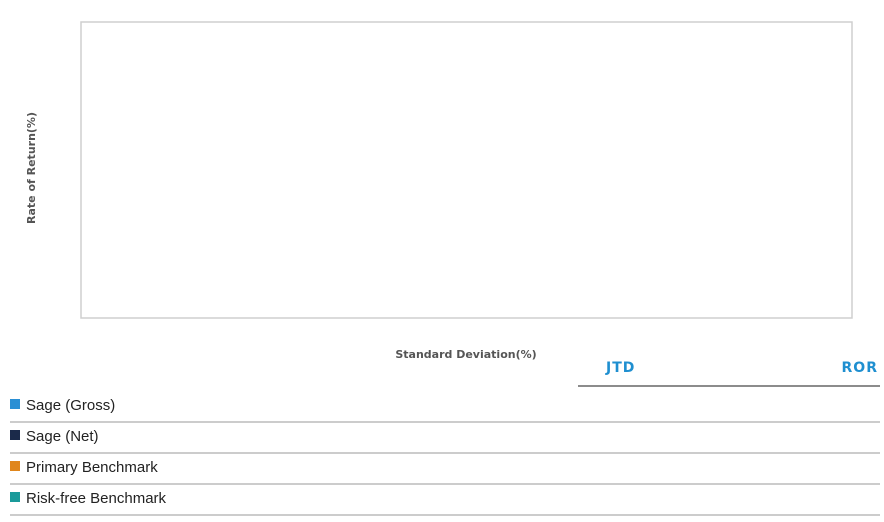 This screenshot has width=884, height=522. I want to click on legend-label: Sage (Net), so click(62, 436).